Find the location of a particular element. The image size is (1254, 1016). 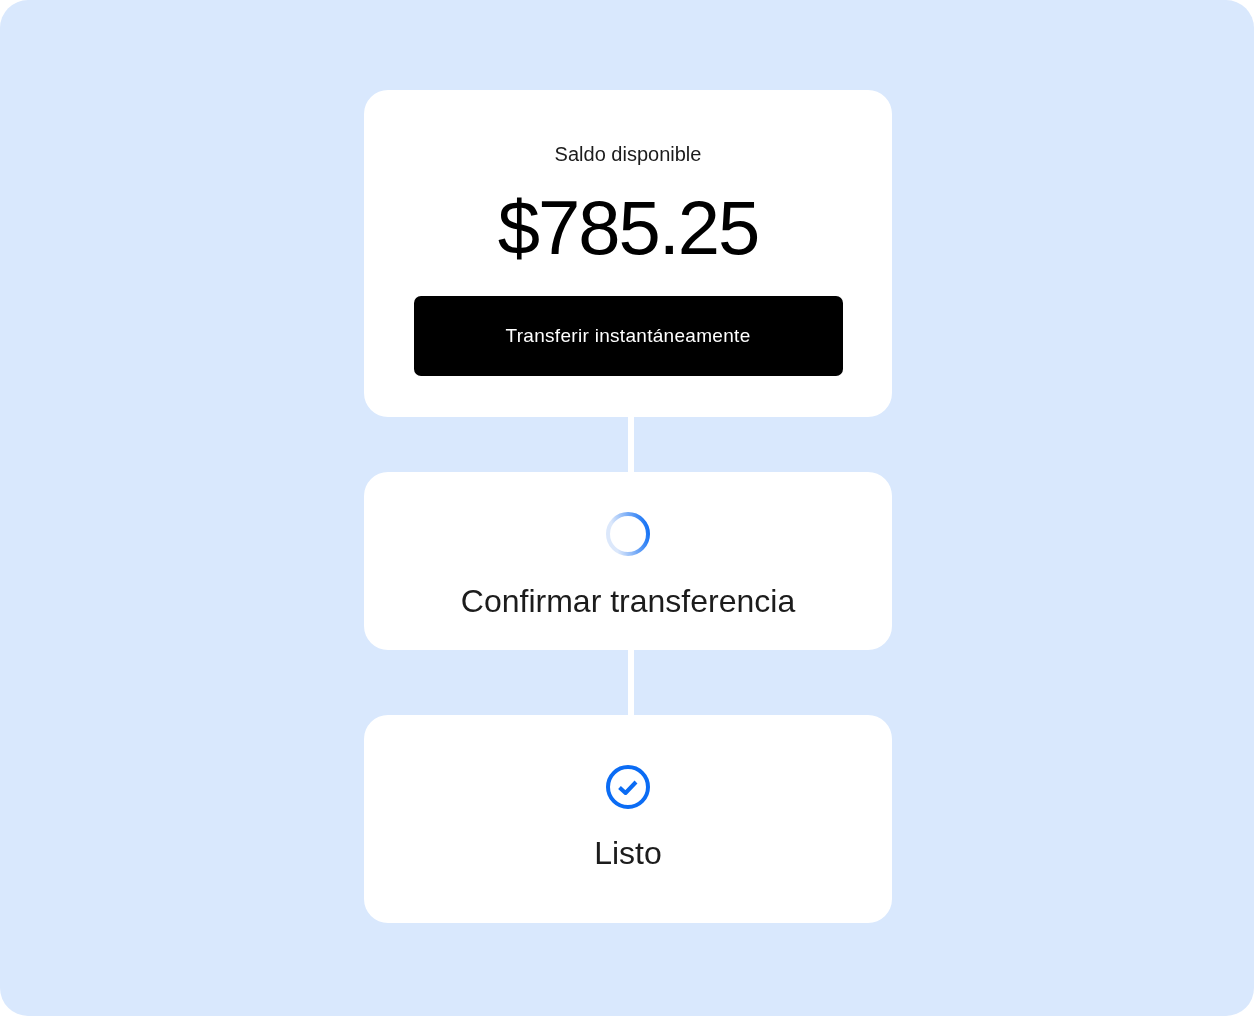

check-circle-icon is located at coordinates (628, 787).